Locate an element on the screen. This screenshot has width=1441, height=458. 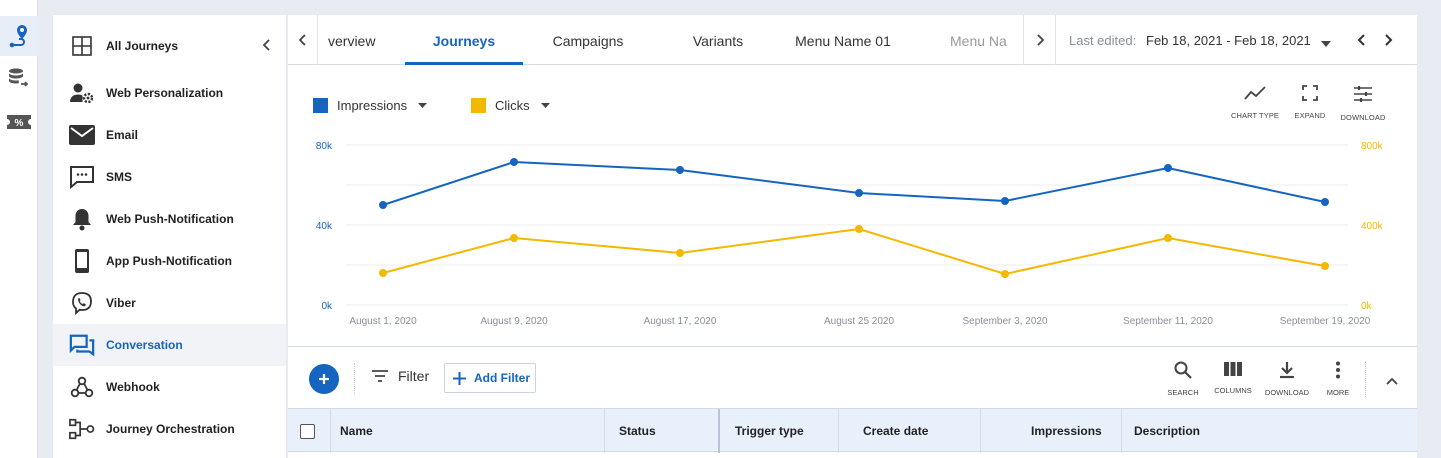
column-header-name: Name is located at coordinates (356, 431).